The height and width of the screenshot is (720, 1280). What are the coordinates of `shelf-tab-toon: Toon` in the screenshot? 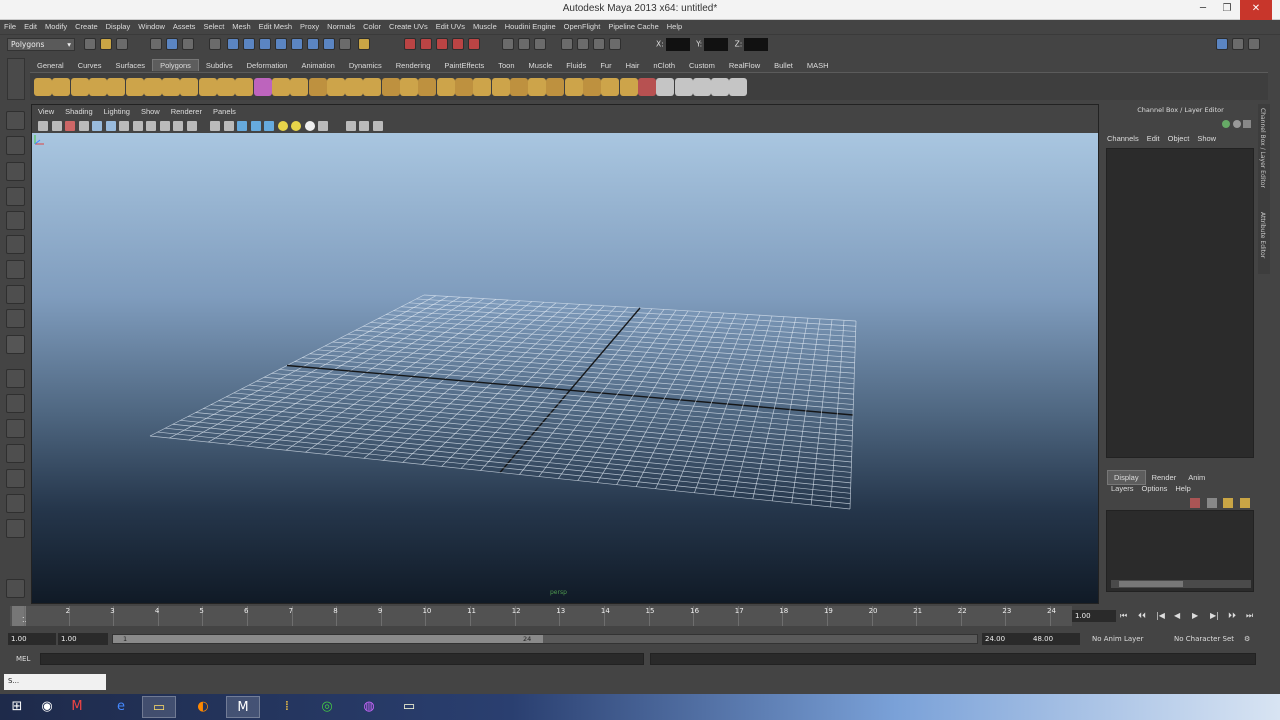 It's located at (506, 65).